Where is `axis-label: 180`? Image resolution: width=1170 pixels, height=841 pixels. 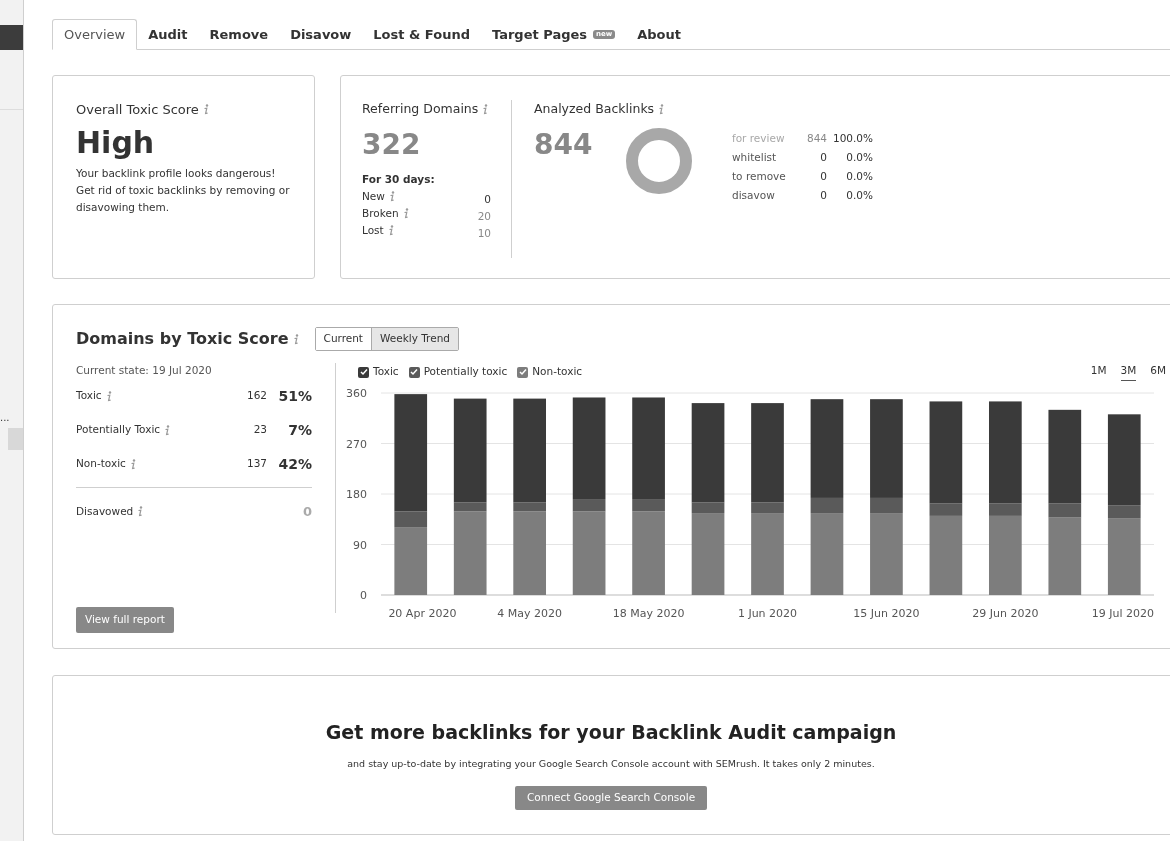 axis-label: 180 is located at coordinates (356, 494).